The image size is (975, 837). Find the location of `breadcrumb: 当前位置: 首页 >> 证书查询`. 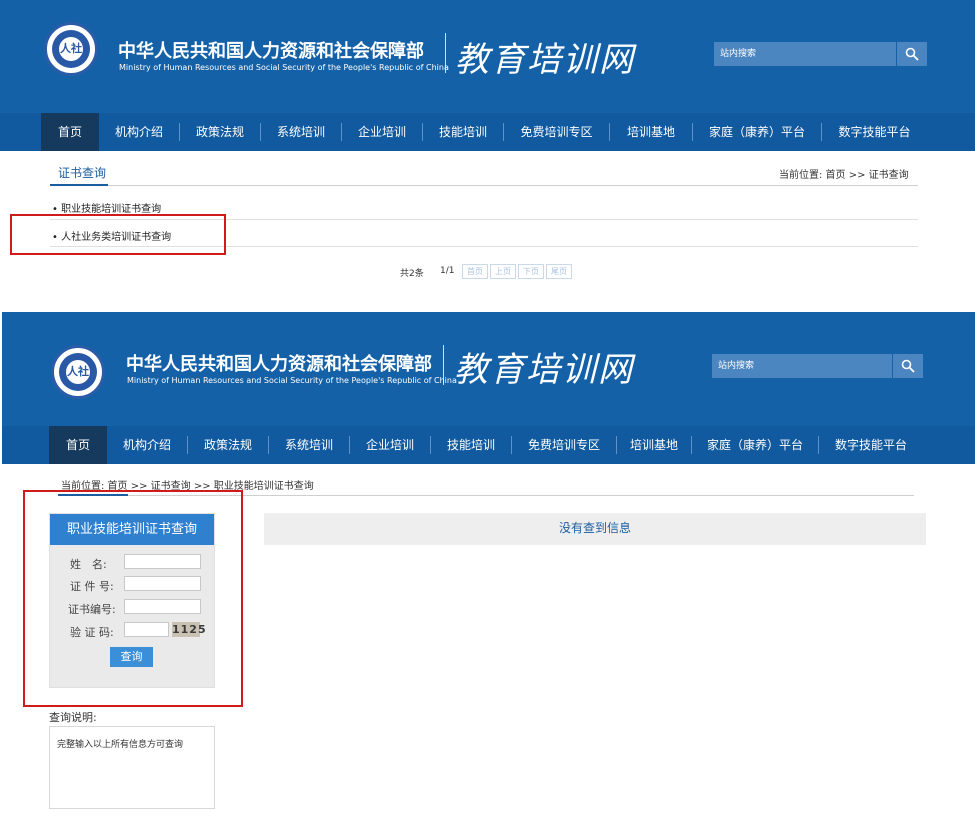

breadcrumb: 当前位置: 首页 >> 证书查询 is located at coordinates (844, 175).